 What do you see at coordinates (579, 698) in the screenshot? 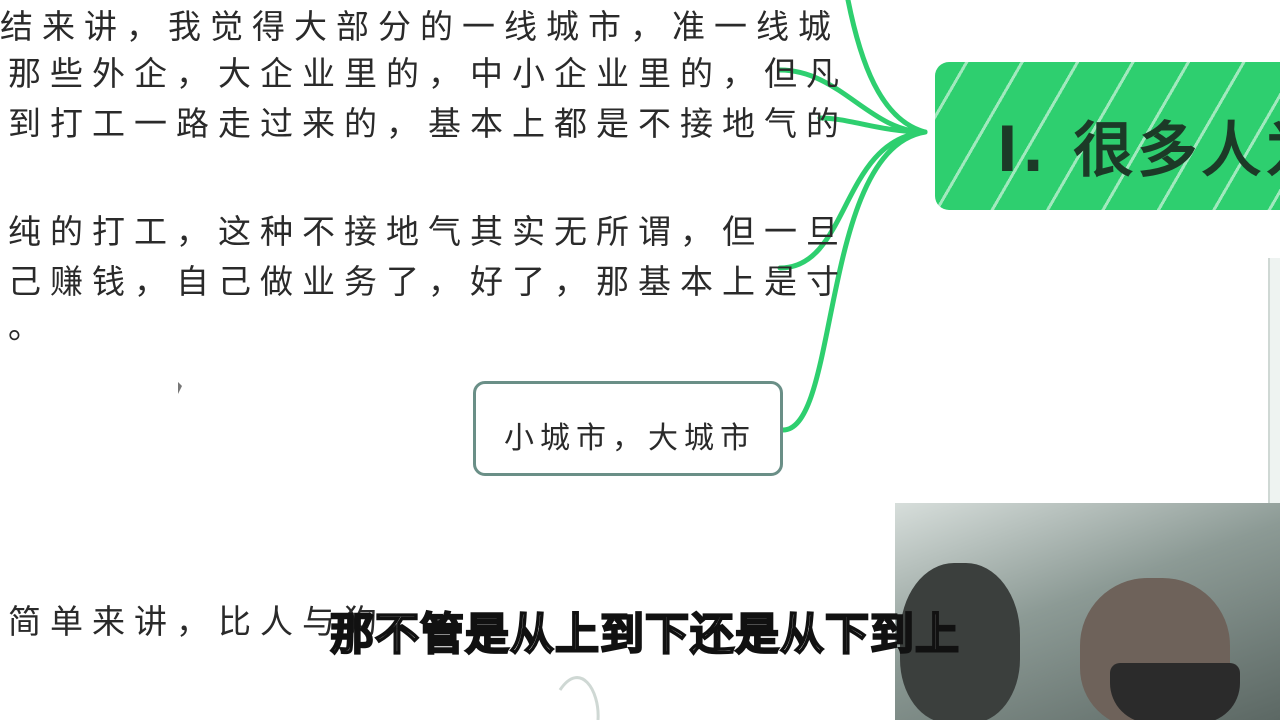
I see `faint-curve` at bounding box center [579, 698].